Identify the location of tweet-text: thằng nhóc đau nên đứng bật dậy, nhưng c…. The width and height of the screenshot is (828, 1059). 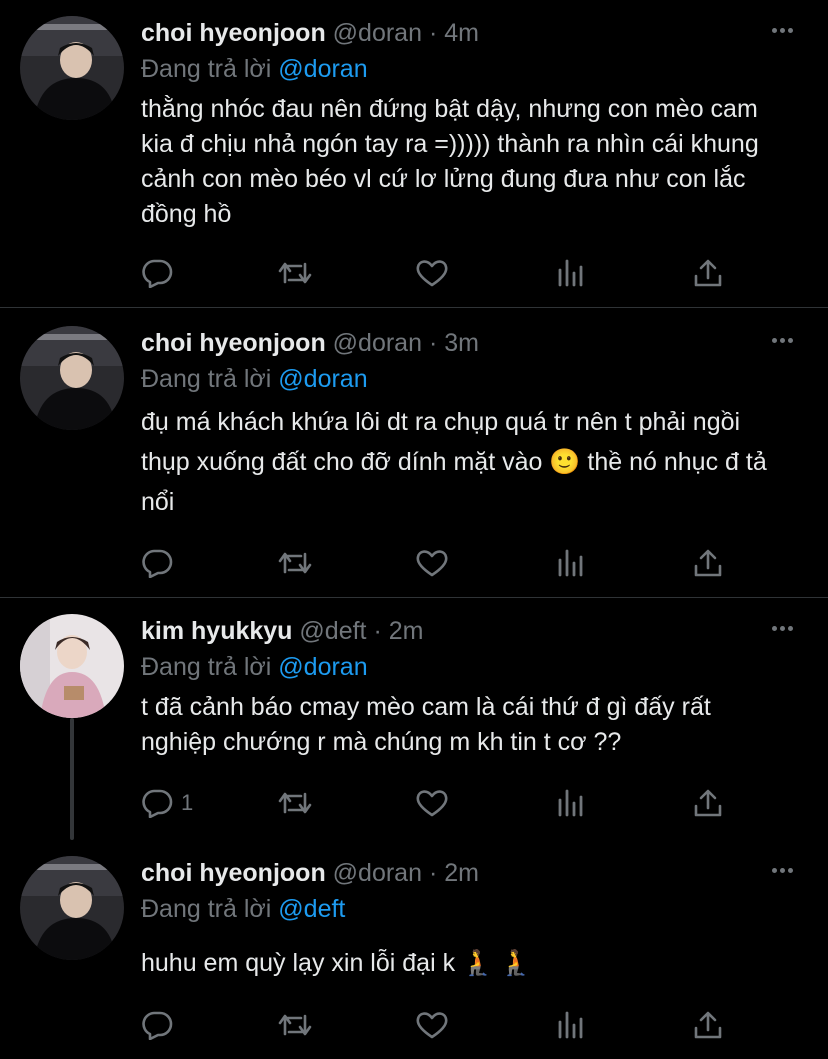
(450, 161).